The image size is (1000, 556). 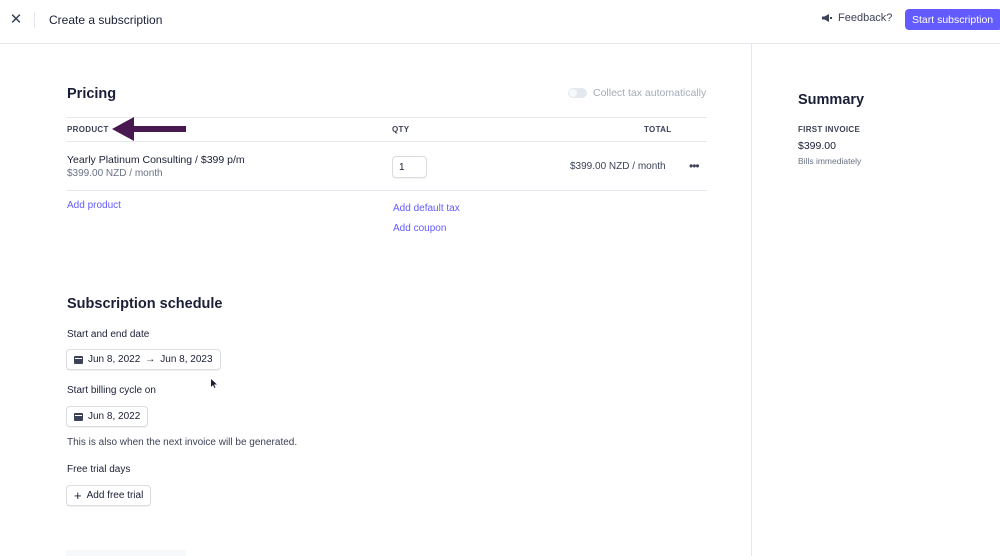 I want to click on billing-date: Jun 8, 2022, so click(x=114, y=416).